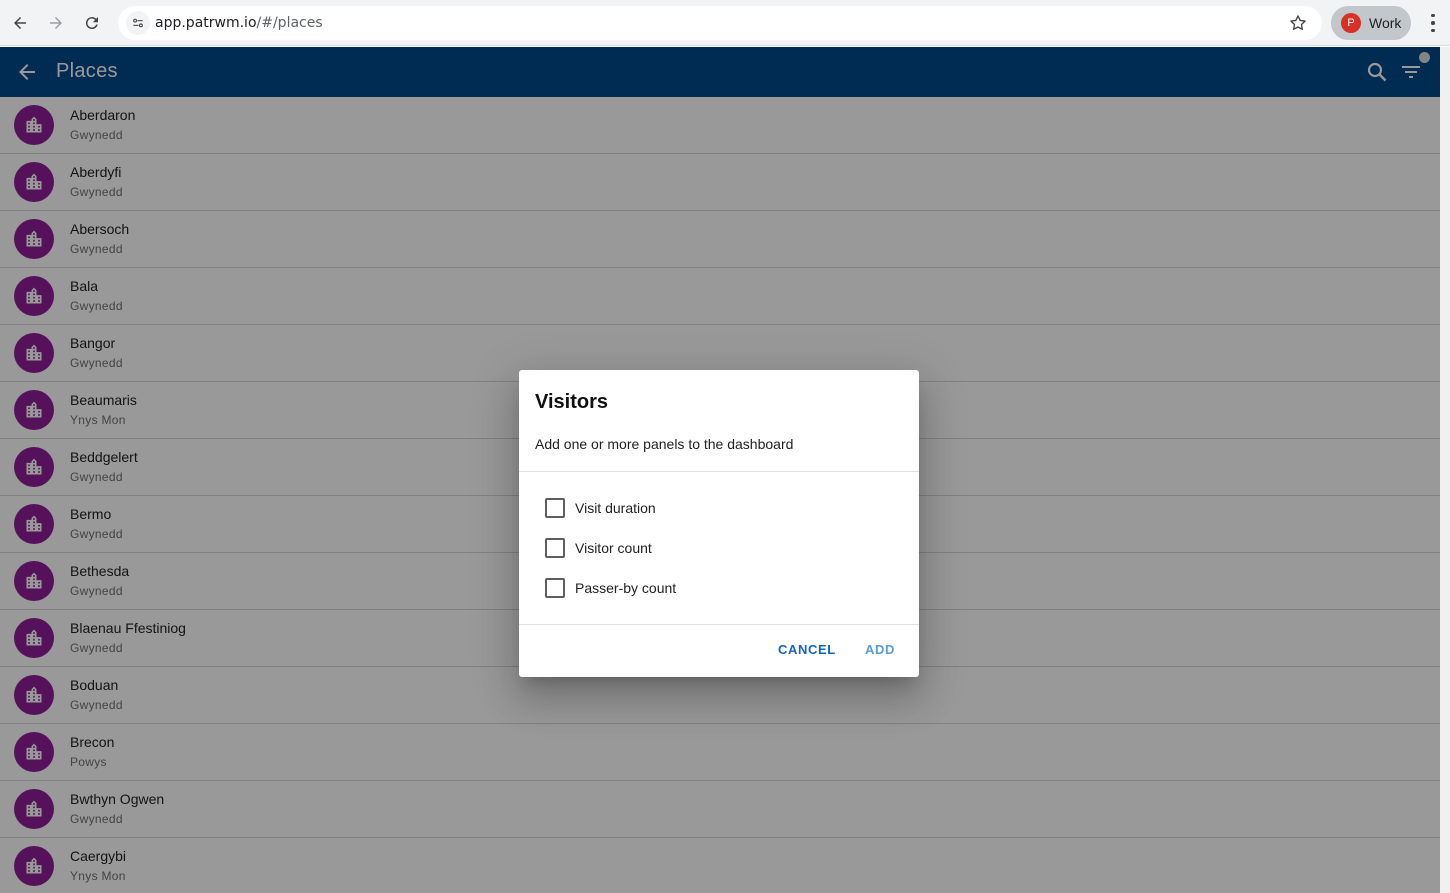 The width and height of the screenshot is (1450, 893). Describe the element at coordinates (571, 402) in the screenshot. I see `dialog-title: Visitors` at that location.